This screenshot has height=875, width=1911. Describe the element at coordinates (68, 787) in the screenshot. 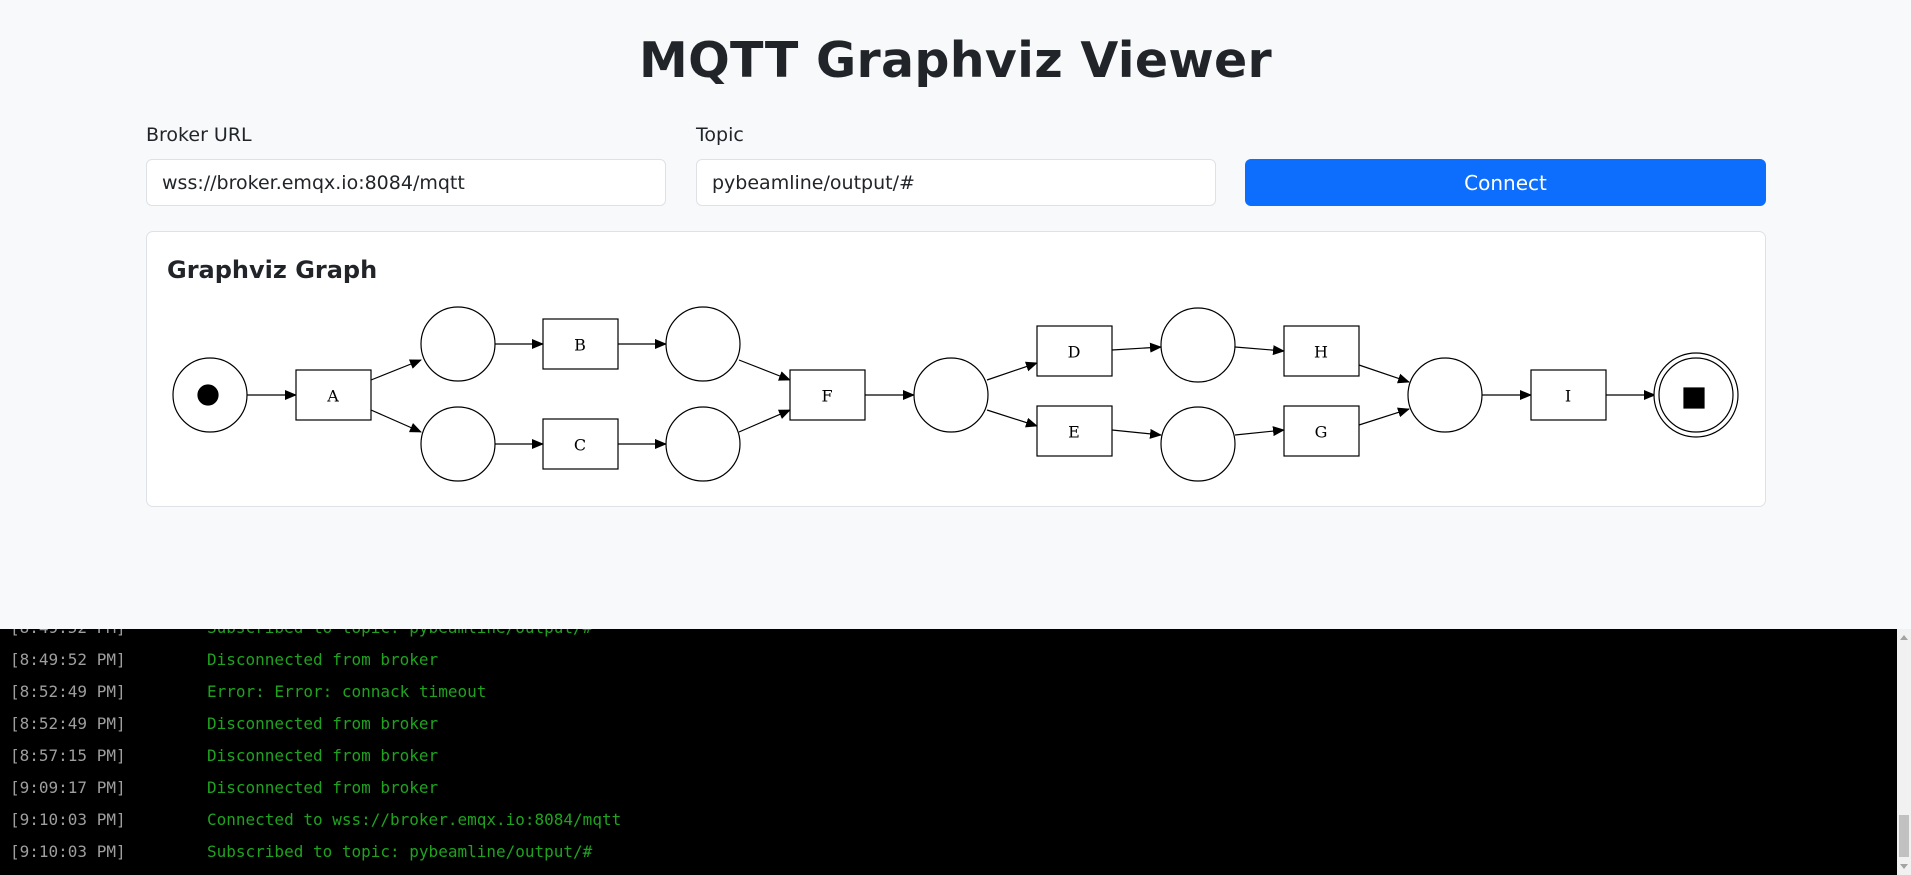

I see `log-timestamp: [9:09:17 PM]` at that location.